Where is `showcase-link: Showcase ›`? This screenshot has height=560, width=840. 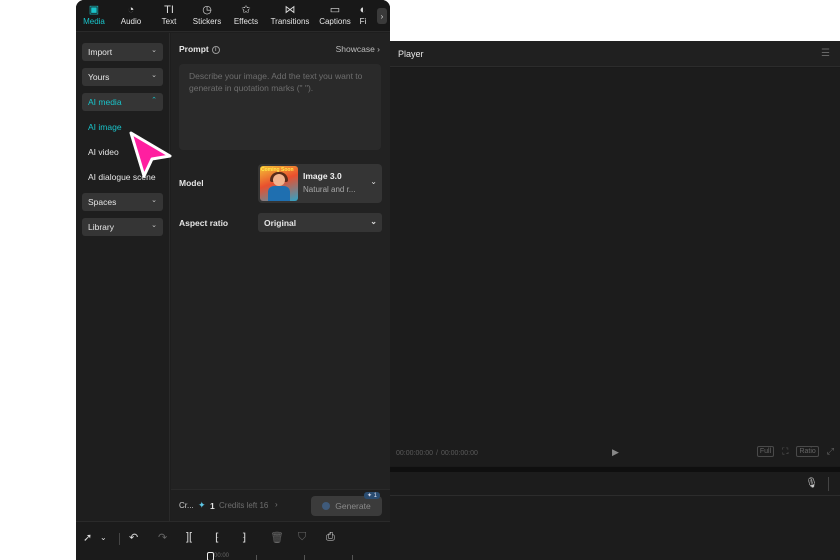
showcase-link: Showcase › is located at coordinates (358, 49).